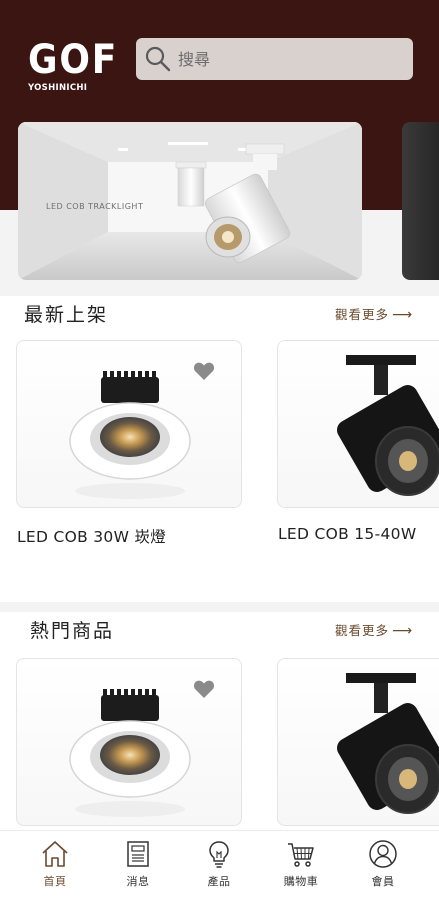 This screenshot has height=900, width=439. I want to click on user-icon, so click(383, 854).